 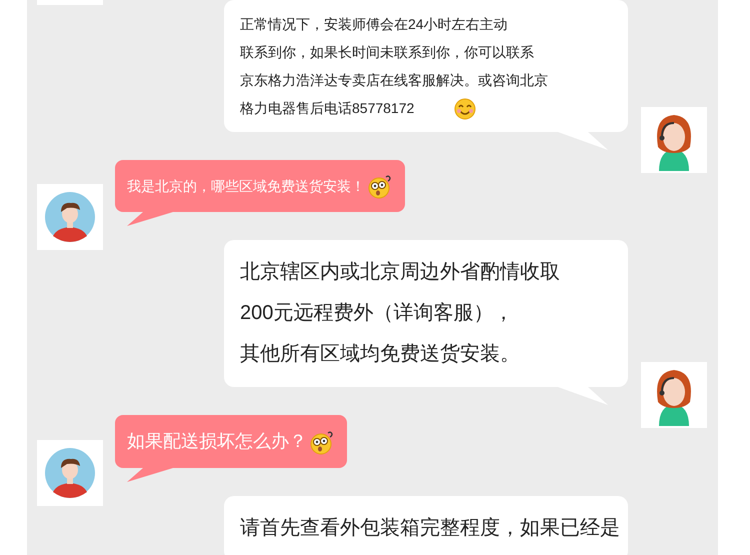 I want to click on message-bubble: 请首先查看外包装箱完整程度，如果已经是, so click(x=426, y=525).